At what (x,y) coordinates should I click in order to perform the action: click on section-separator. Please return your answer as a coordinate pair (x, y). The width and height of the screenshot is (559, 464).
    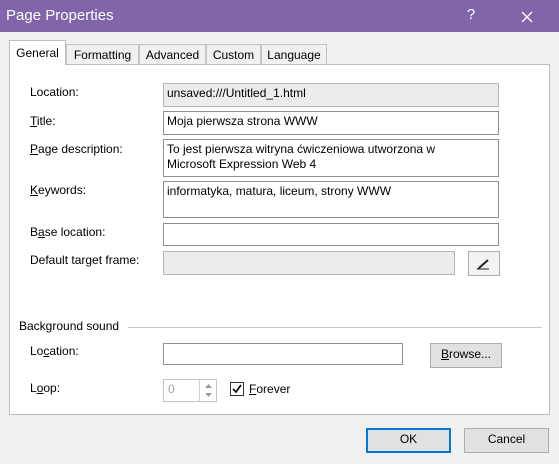
    Looking at the image, I should click on (335, 327).